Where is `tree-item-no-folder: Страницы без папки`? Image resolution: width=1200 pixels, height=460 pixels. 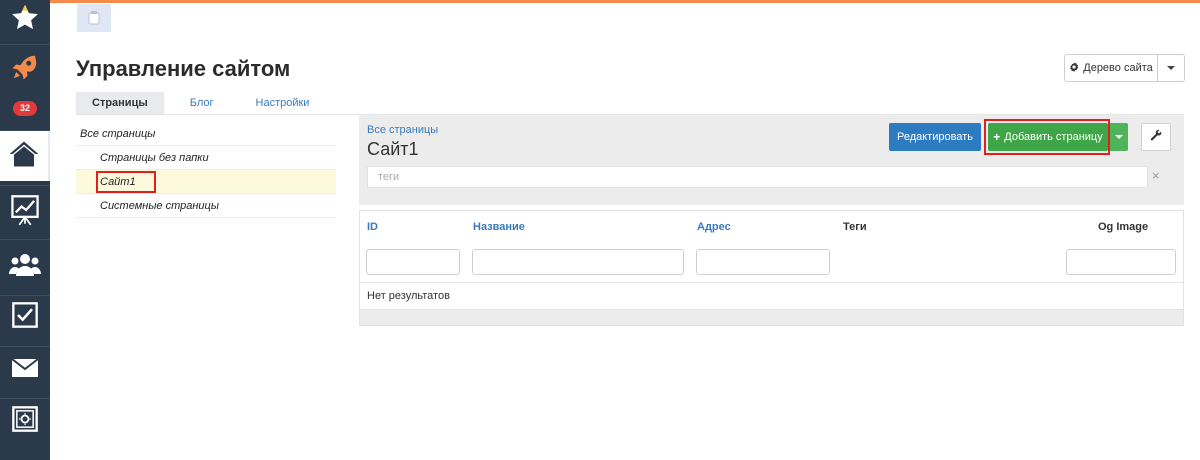
tree-item-no-folder: Страницы без папки is located at coordinates (206, 158).